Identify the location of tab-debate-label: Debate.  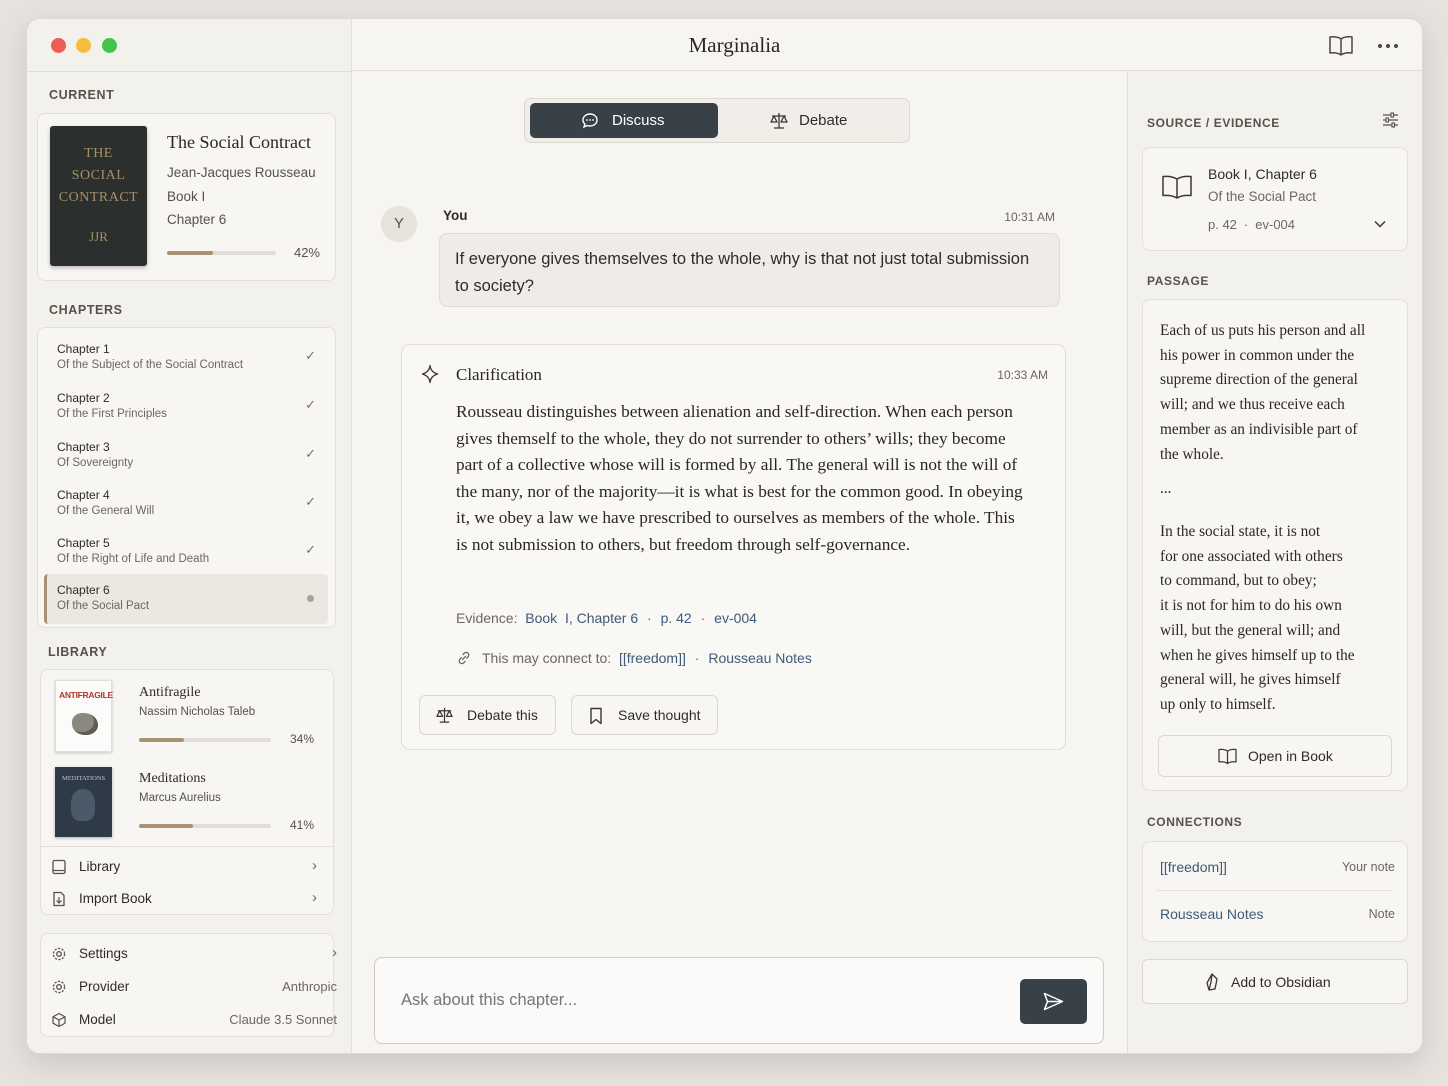
(823, 120).